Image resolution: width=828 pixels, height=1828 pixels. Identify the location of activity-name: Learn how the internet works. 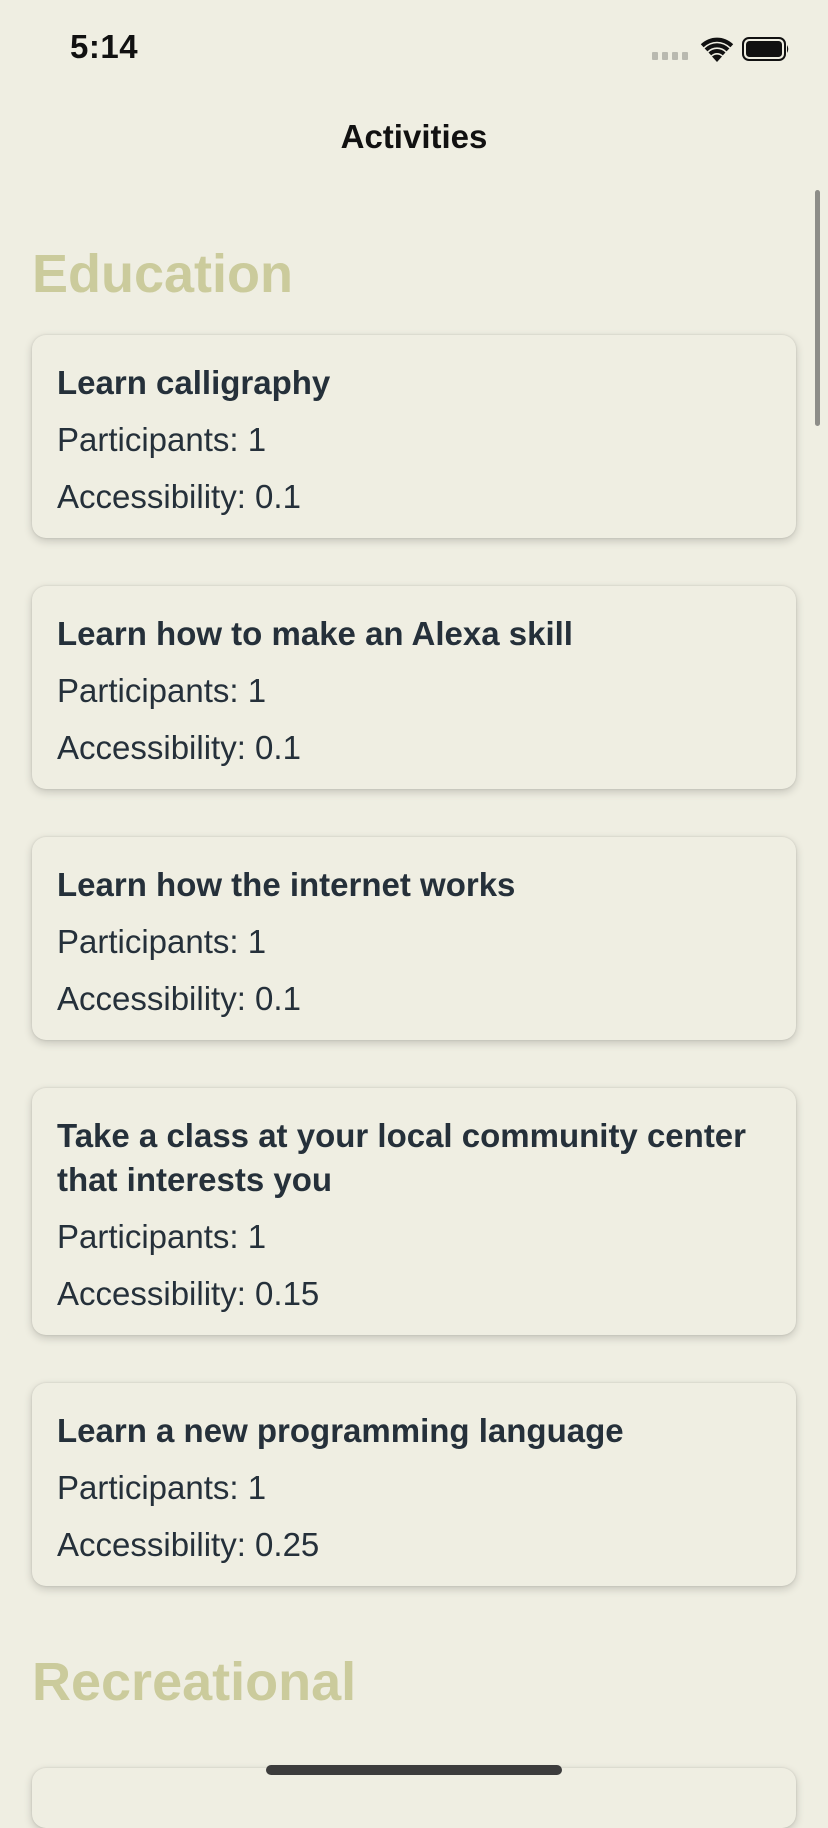
(286, 884).